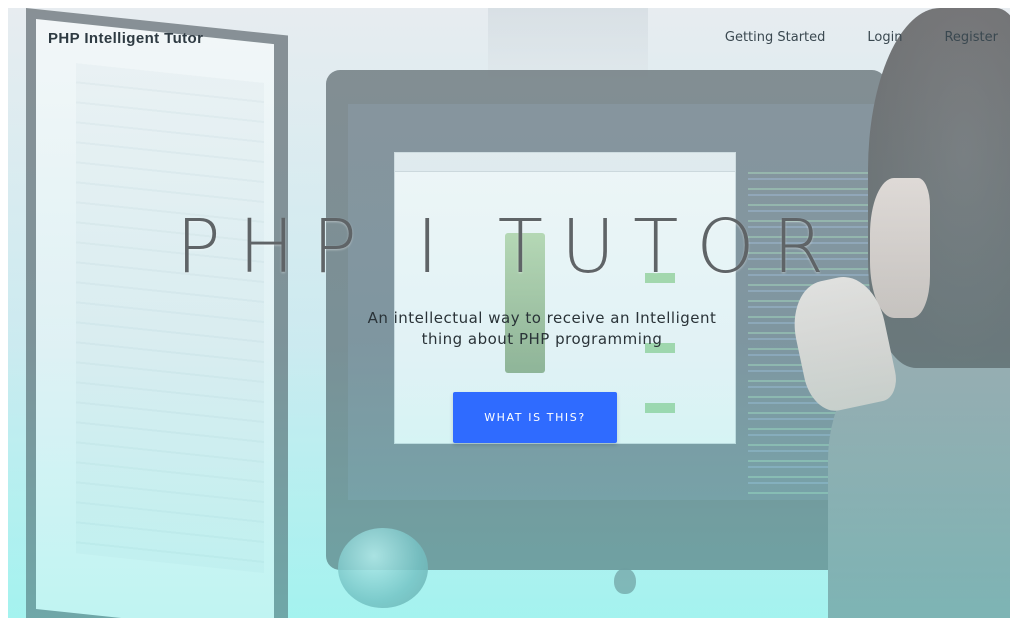 Image resolution: width=1012 pixels, height=620 pixels. I want to click on nav-link-getting-started: Getting Started, so click(775, 37).